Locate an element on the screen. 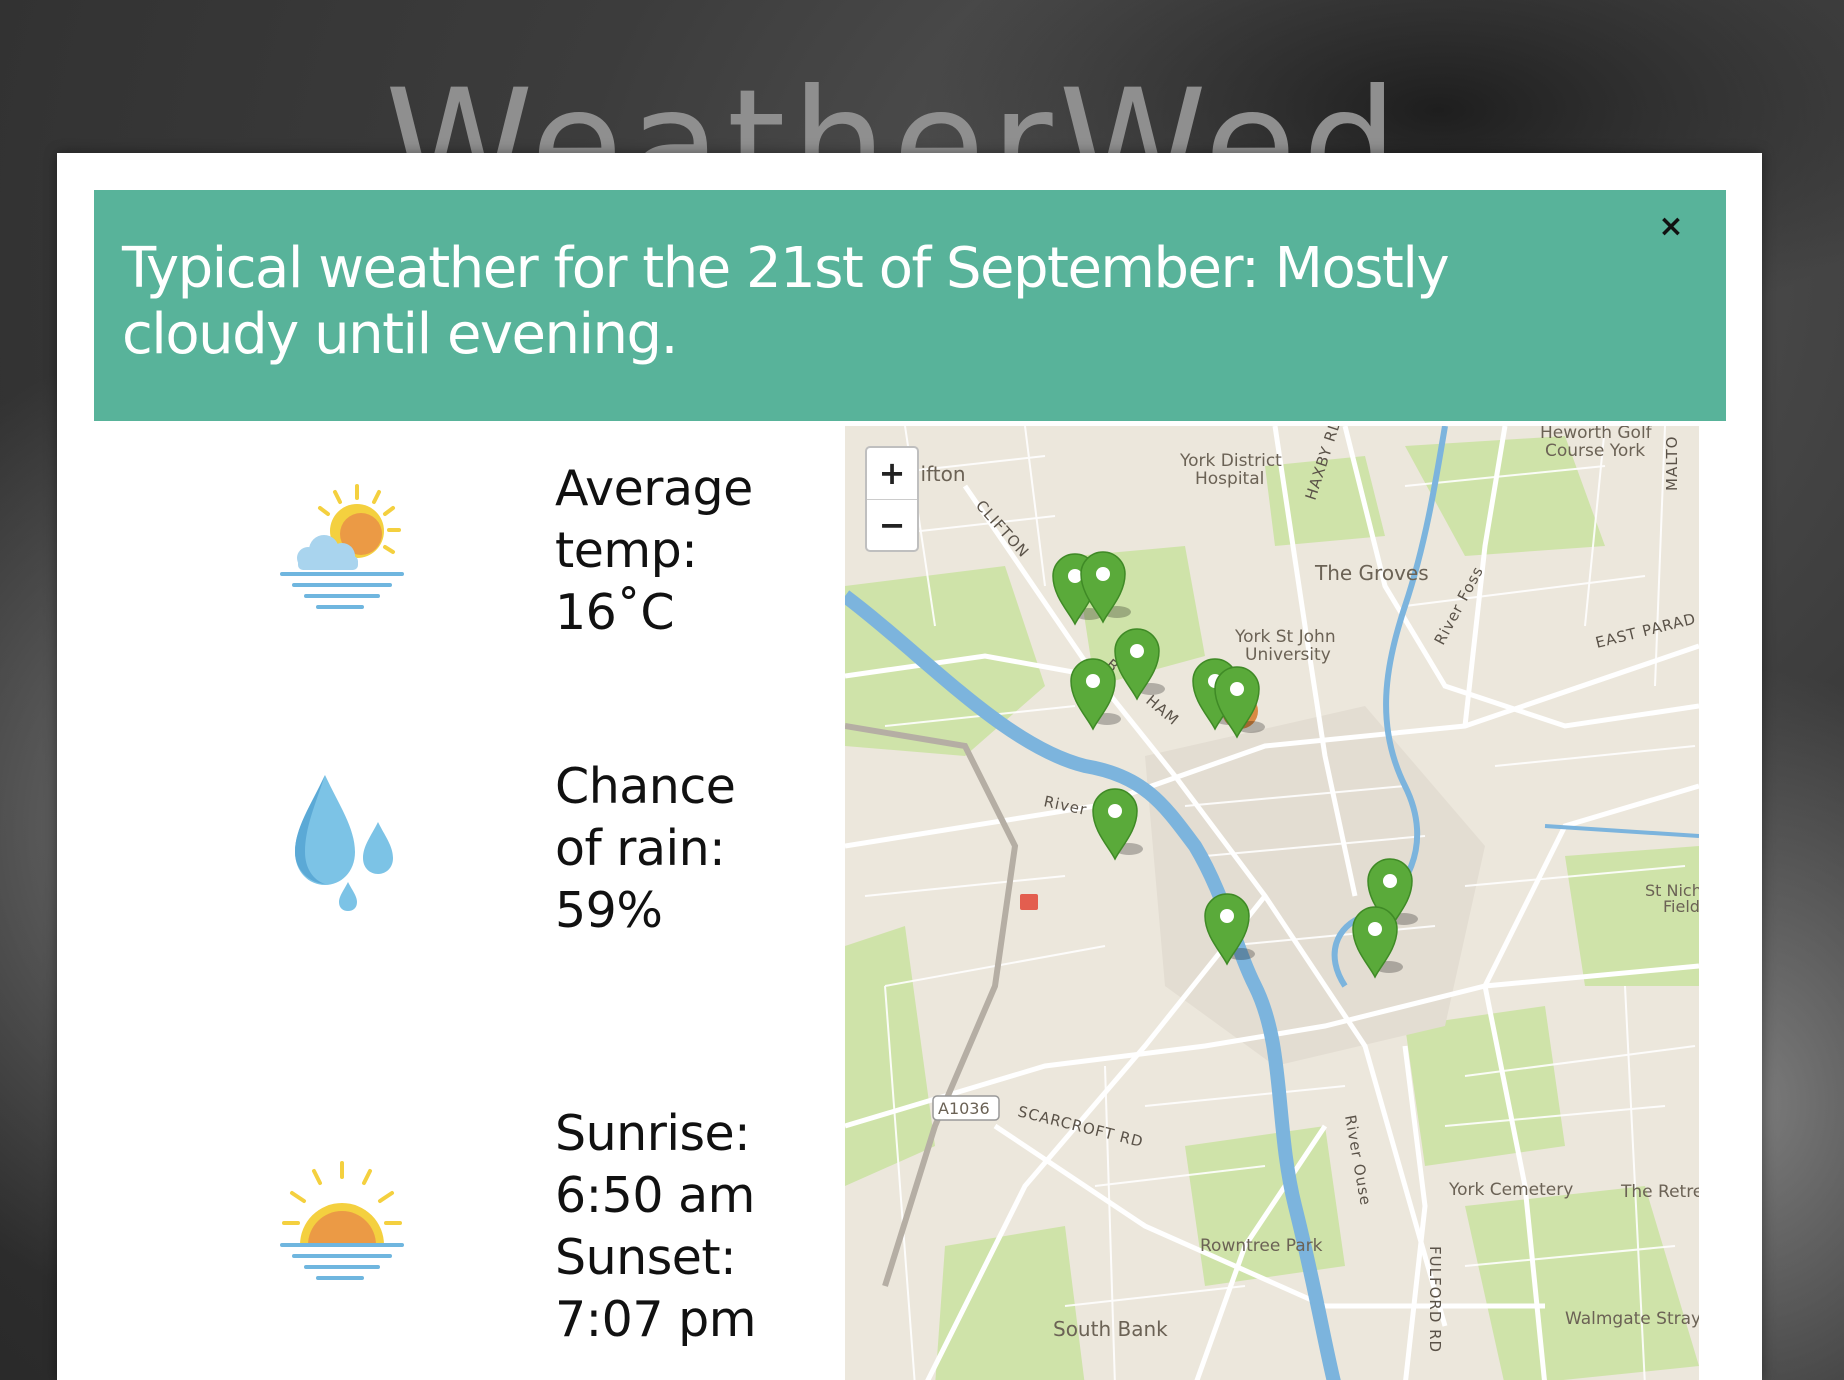 Image resolution: width=1844 pixels, height=1380 pixels. svg-text: A1036 is located at coordinates (964, 1108).